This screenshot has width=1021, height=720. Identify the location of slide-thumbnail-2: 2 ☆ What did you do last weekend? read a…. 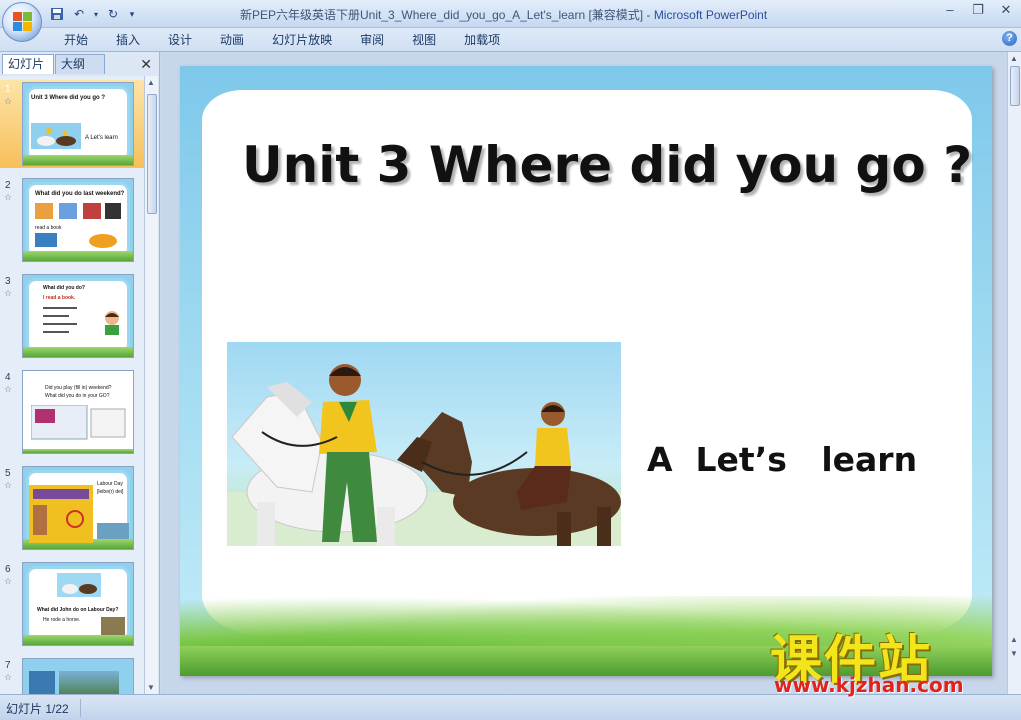
(72, 220).